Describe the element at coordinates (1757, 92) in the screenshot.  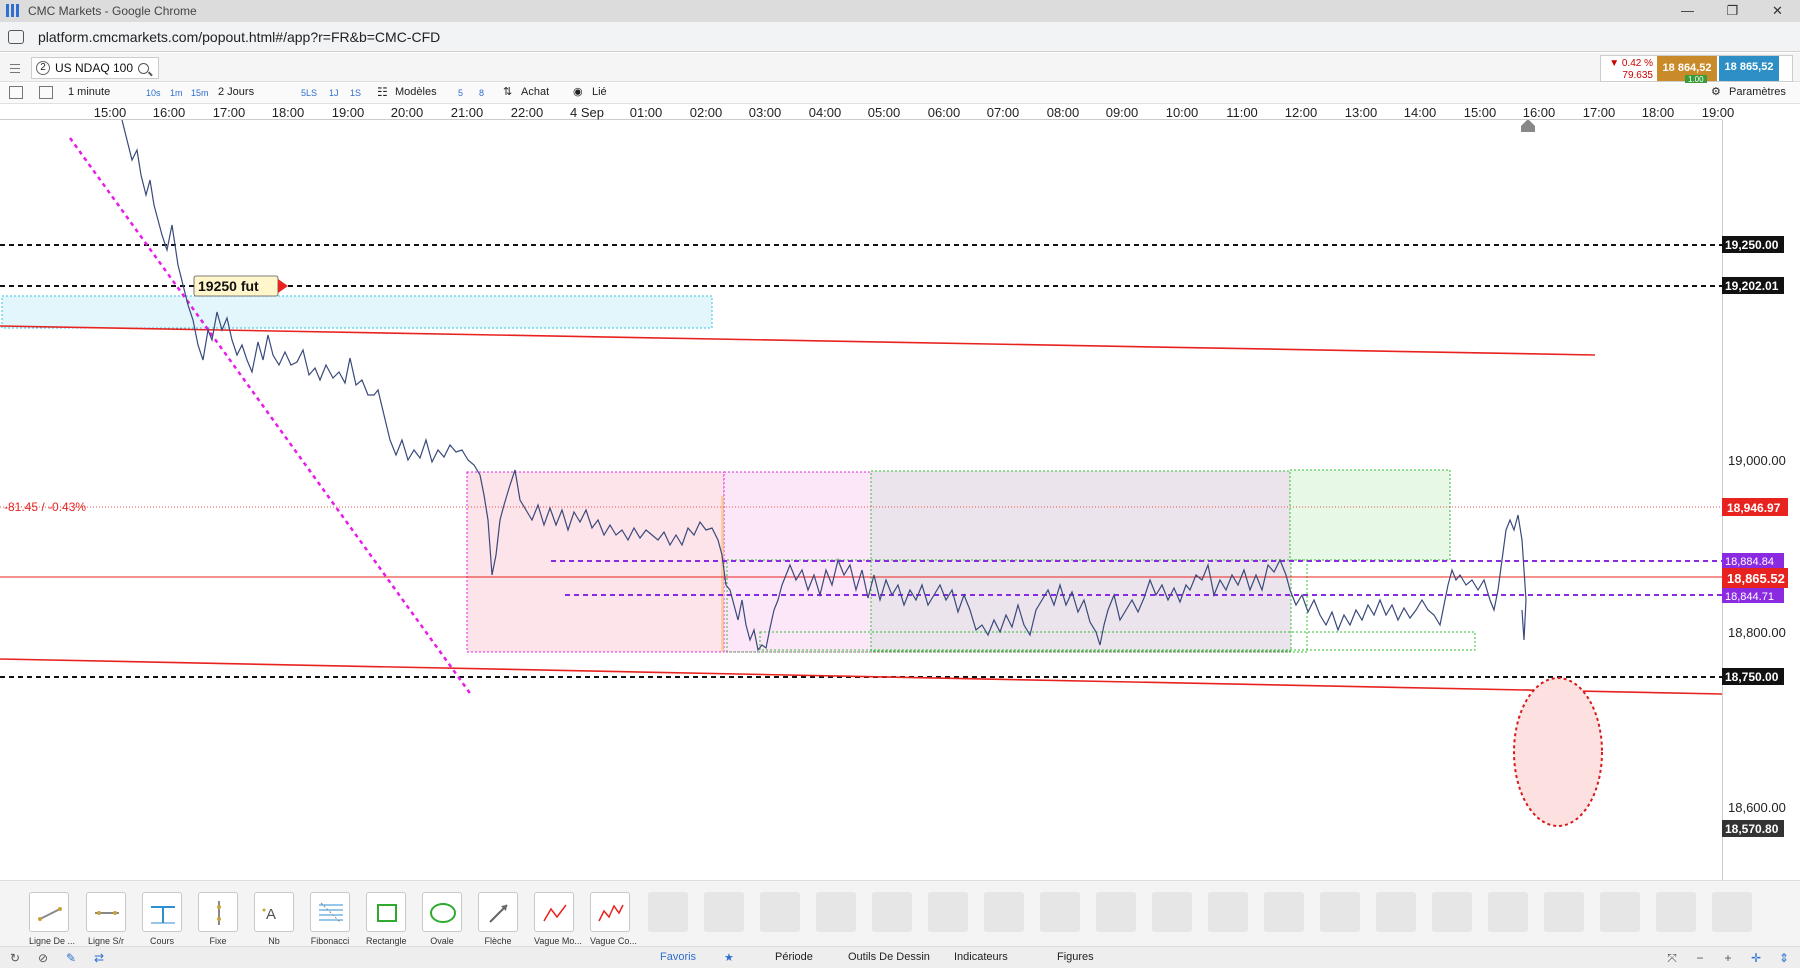
I see `settings-button: Paramètres` at that location.